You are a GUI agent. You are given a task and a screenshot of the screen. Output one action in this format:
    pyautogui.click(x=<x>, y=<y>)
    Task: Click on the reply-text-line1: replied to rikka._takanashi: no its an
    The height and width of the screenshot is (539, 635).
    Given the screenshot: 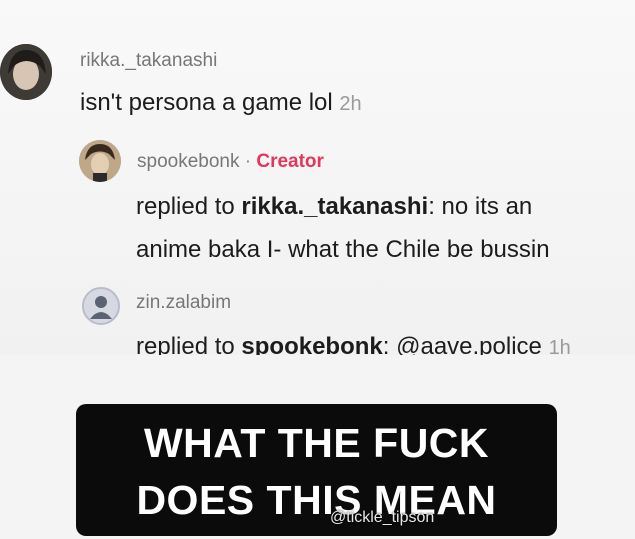 What is the action you would take?
    pyautogui.click(x=334, y=207)
    